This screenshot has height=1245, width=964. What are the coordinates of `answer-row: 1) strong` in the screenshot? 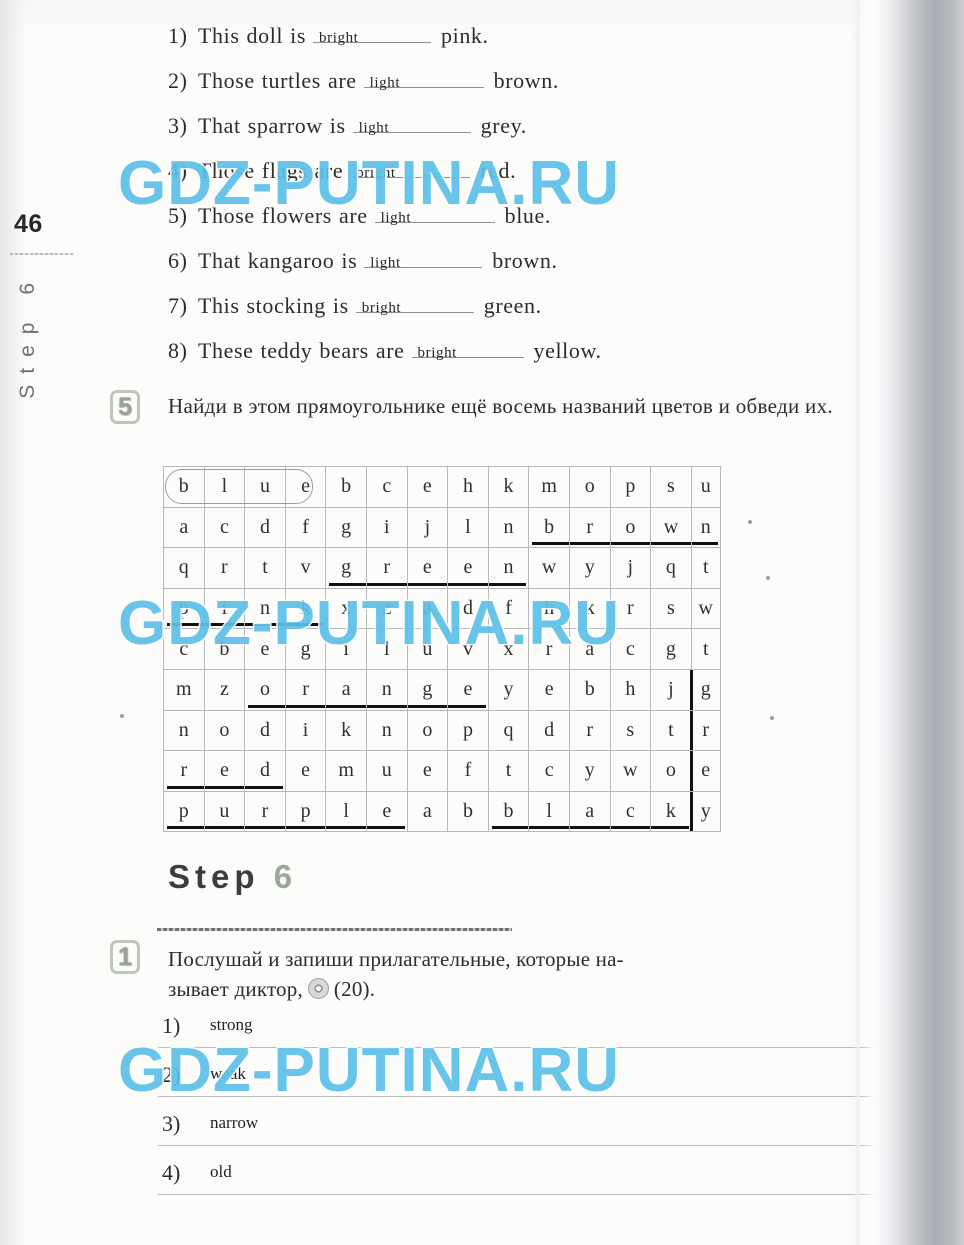 It's located at (561, 1029).